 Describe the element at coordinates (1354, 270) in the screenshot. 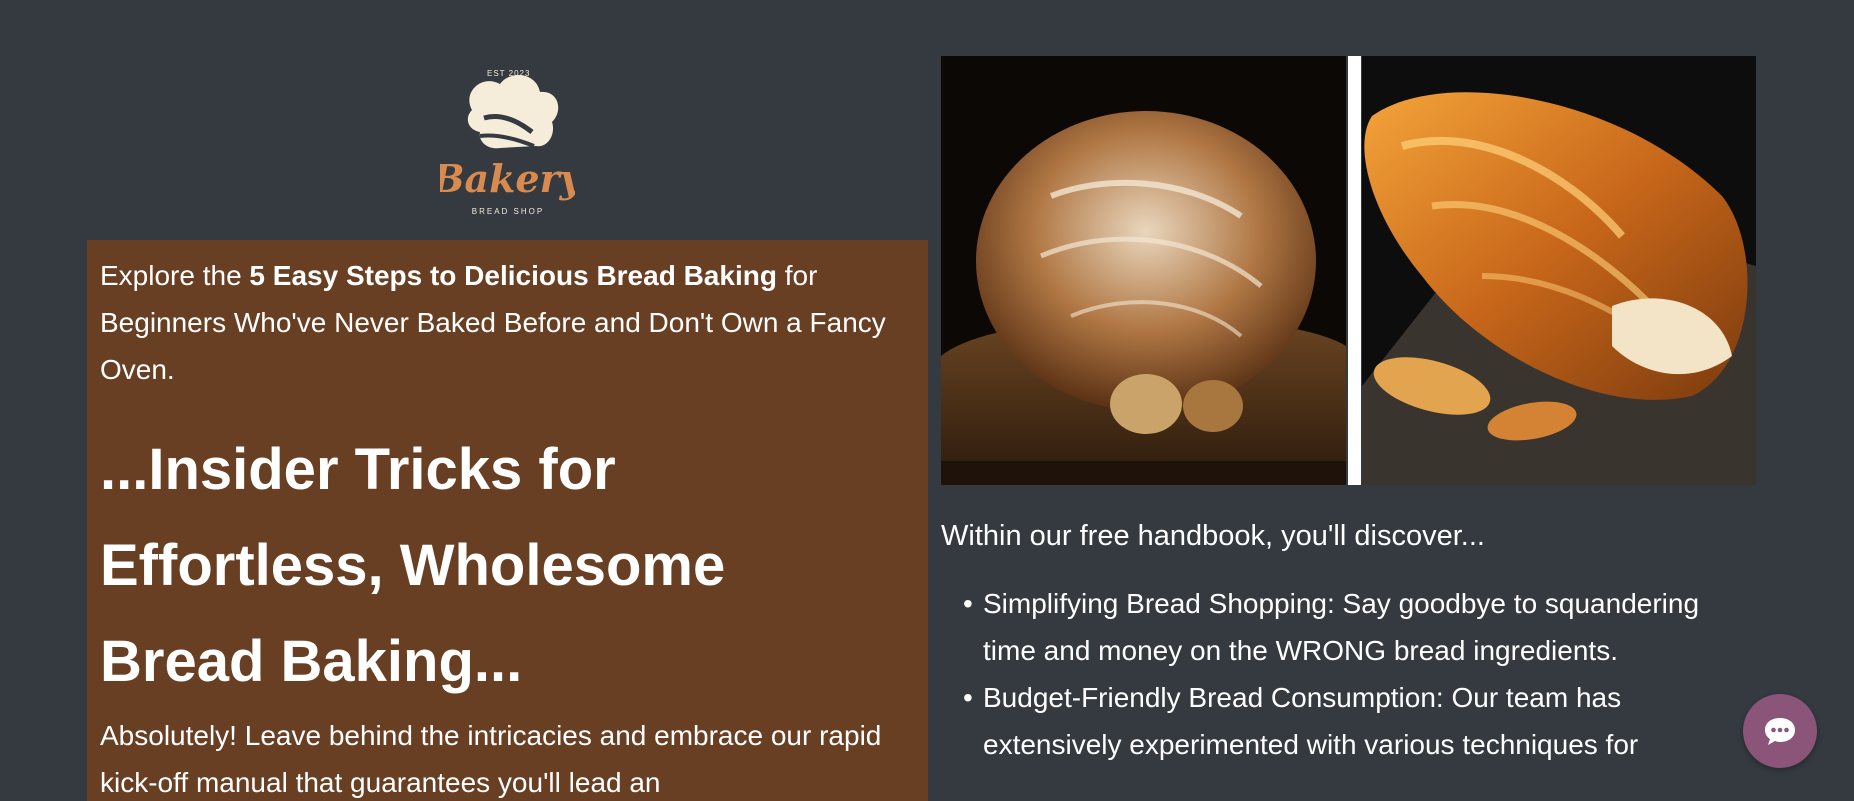

I see `image-divider` at that location.